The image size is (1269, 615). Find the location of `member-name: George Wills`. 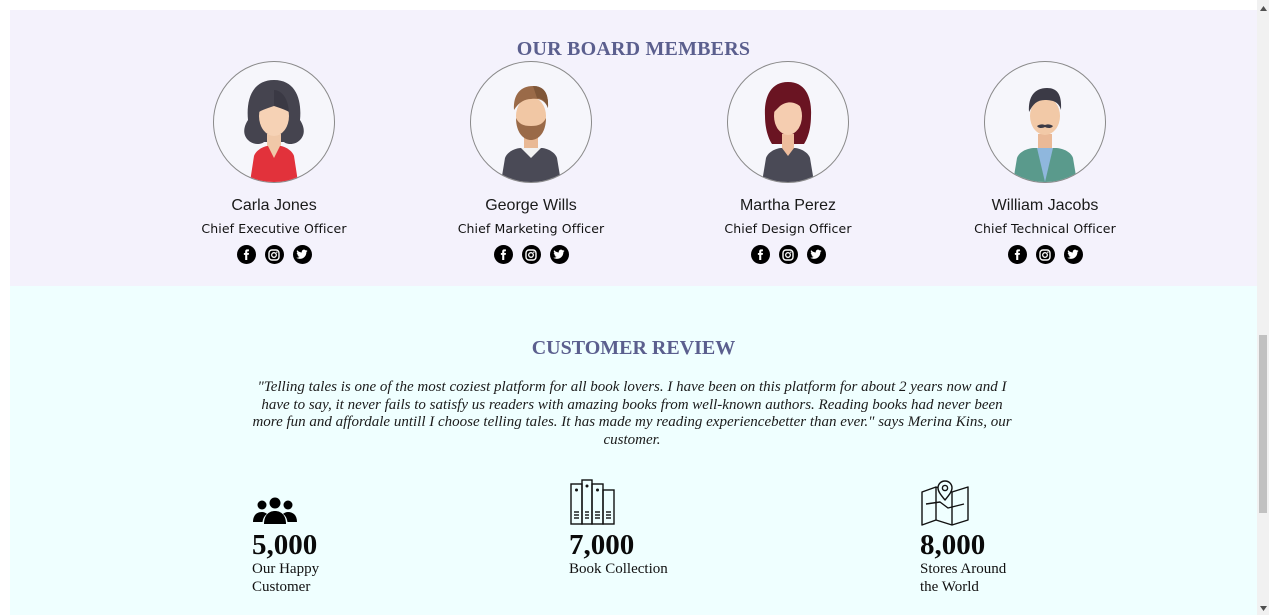

member-name: George Wills is located at coordinates (531, 205).